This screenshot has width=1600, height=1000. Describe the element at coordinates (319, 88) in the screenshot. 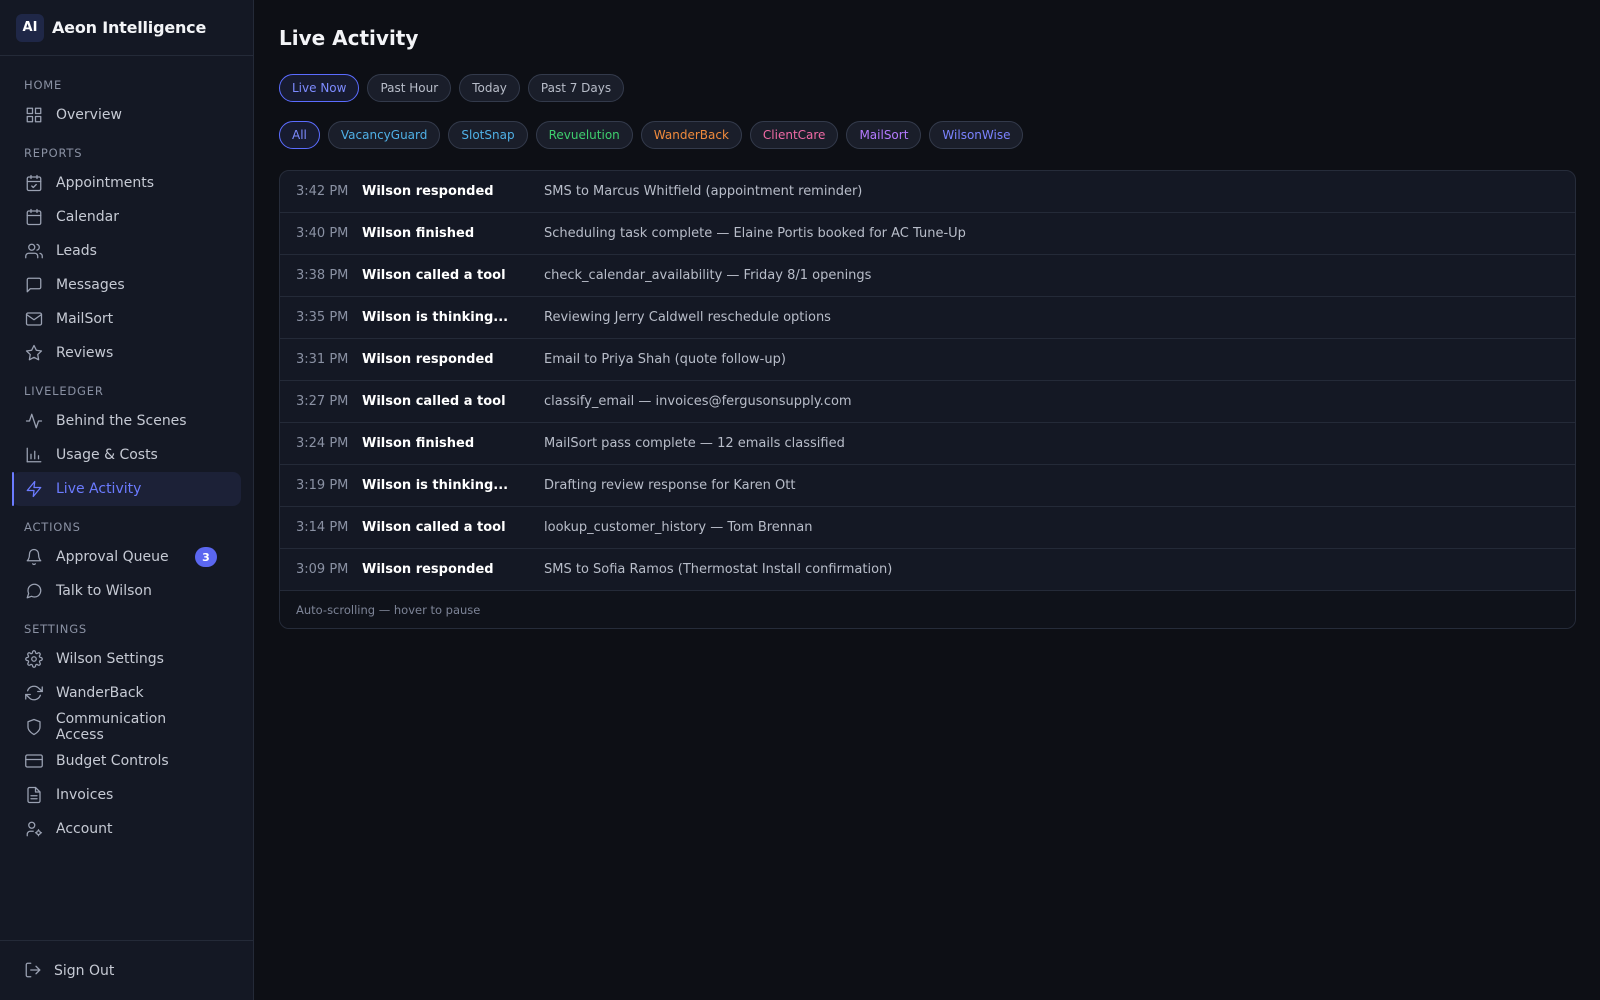

I see `time-filter-live-now: Live Now` at that location.